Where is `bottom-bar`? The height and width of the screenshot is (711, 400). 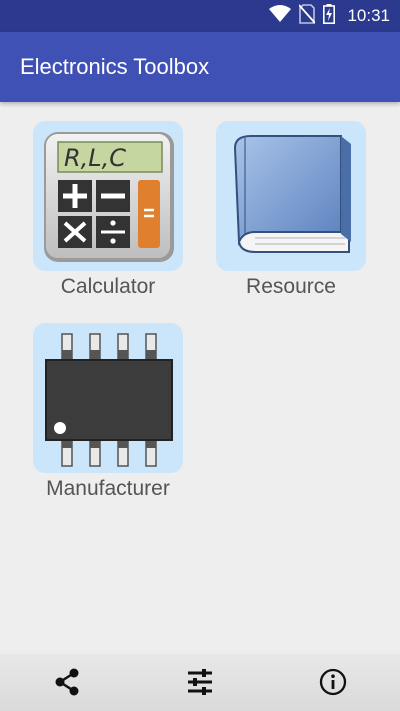 bottom-bar is located at coordinates (200, 682).